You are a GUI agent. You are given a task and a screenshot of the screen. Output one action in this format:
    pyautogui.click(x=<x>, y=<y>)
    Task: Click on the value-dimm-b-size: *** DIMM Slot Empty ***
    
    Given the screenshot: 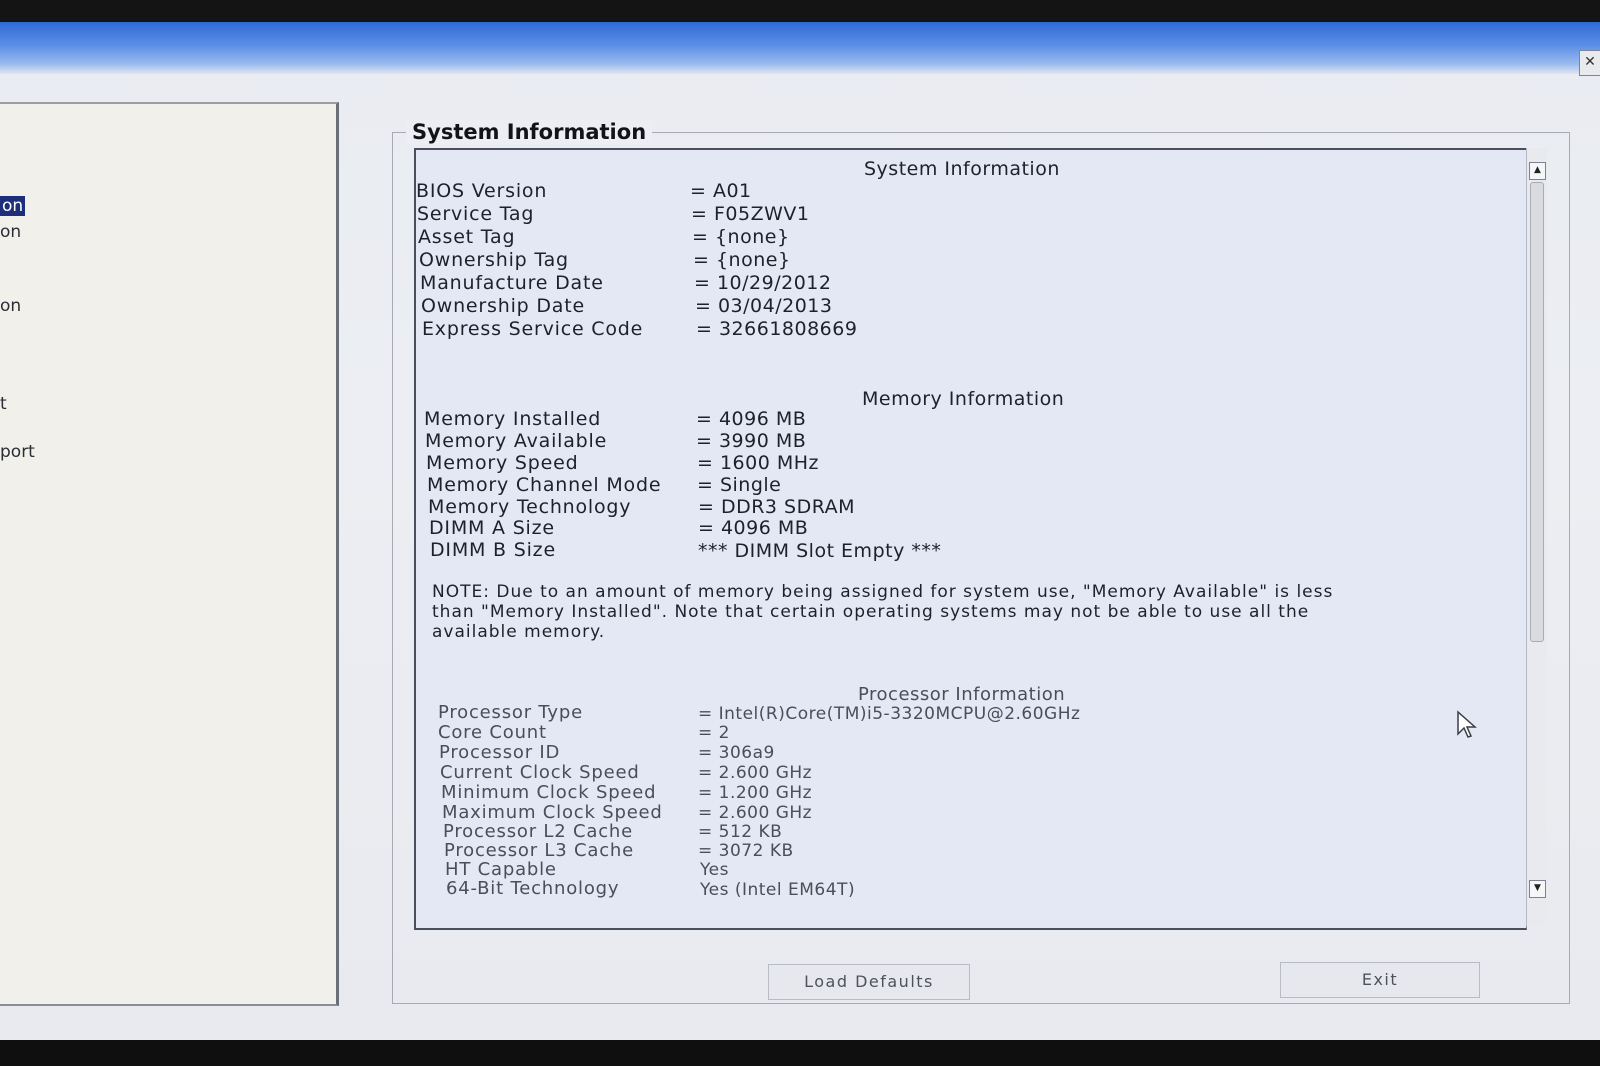 What is the action you would take?
    pyautogui.click(x=820, y=551)
    